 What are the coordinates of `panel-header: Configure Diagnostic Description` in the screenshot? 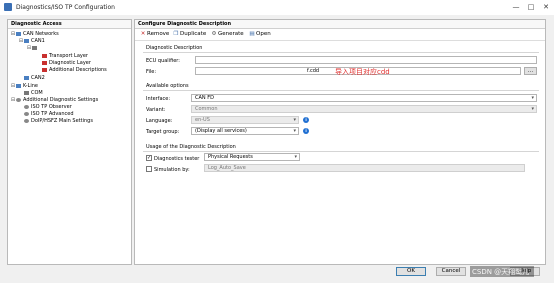 It's located at (340, 24).